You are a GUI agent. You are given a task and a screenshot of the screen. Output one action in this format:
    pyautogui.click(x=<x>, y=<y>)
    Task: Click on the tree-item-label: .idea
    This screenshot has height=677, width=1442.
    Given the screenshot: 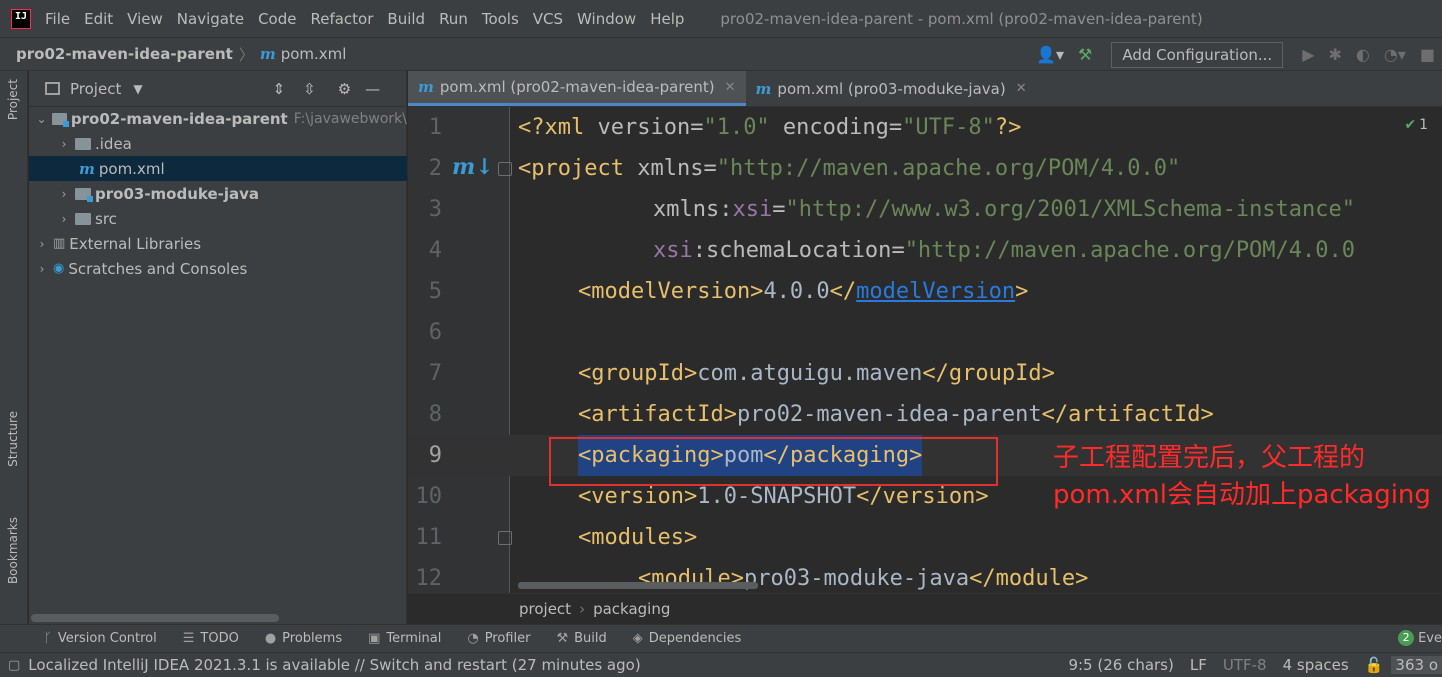 What is the action you would take?
    pyautogui.click(x=113, y=143)
    